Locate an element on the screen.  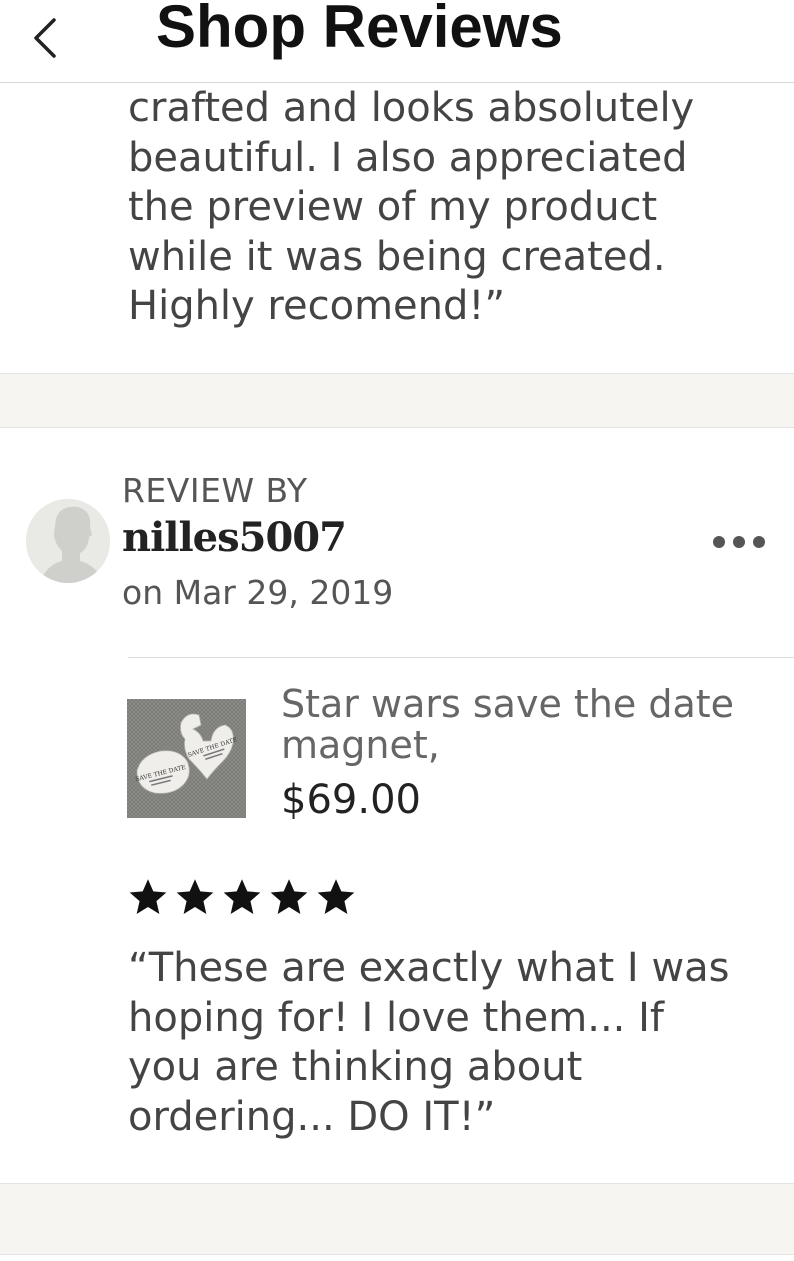
more-dots-icon is located at coordinates (739, 542).